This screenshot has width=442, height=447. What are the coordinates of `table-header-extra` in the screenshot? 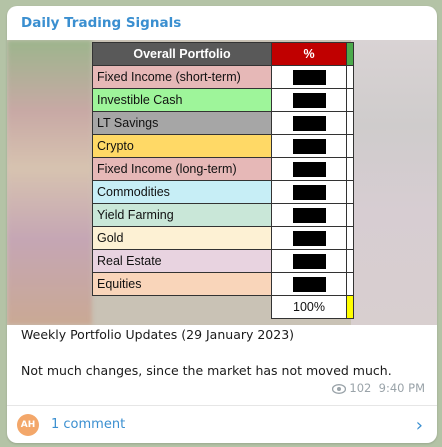 It's located at (350, 54).